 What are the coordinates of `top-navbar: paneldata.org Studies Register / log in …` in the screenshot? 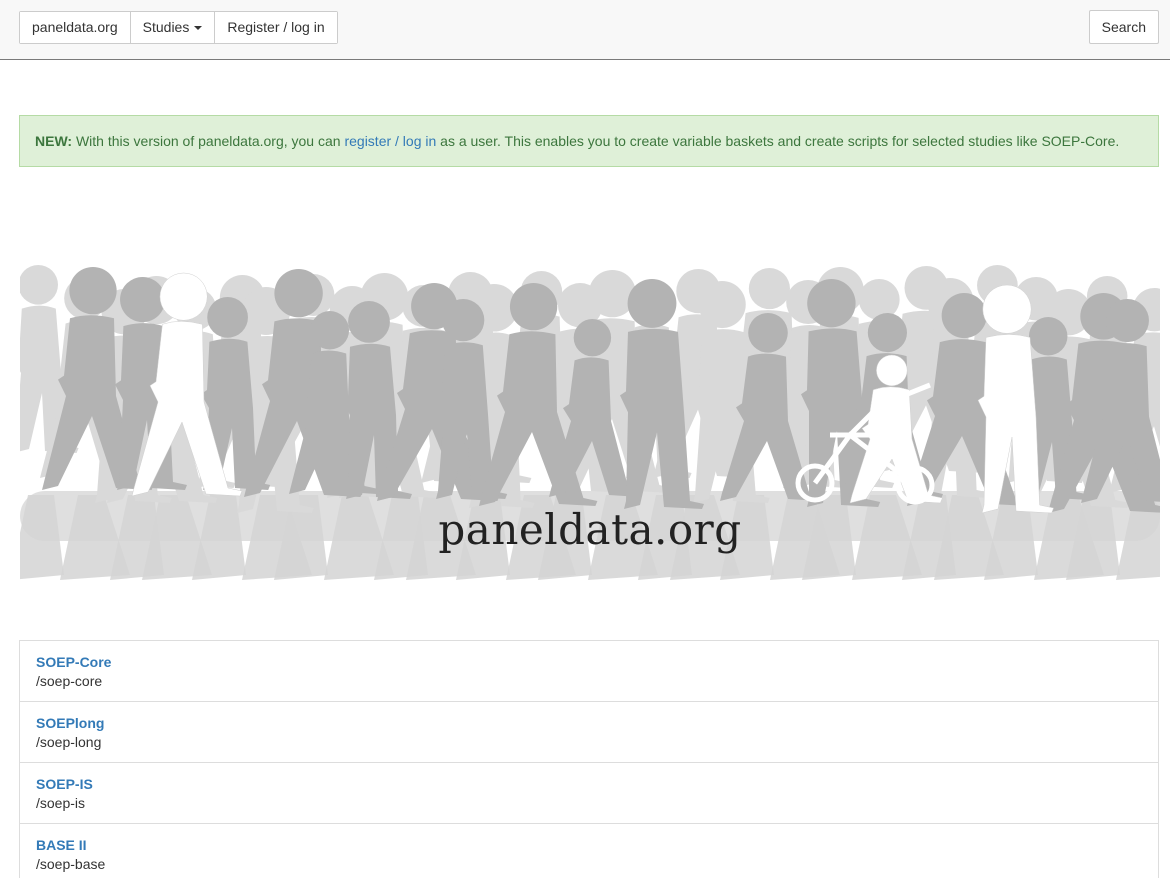 It's located at (585, 30).